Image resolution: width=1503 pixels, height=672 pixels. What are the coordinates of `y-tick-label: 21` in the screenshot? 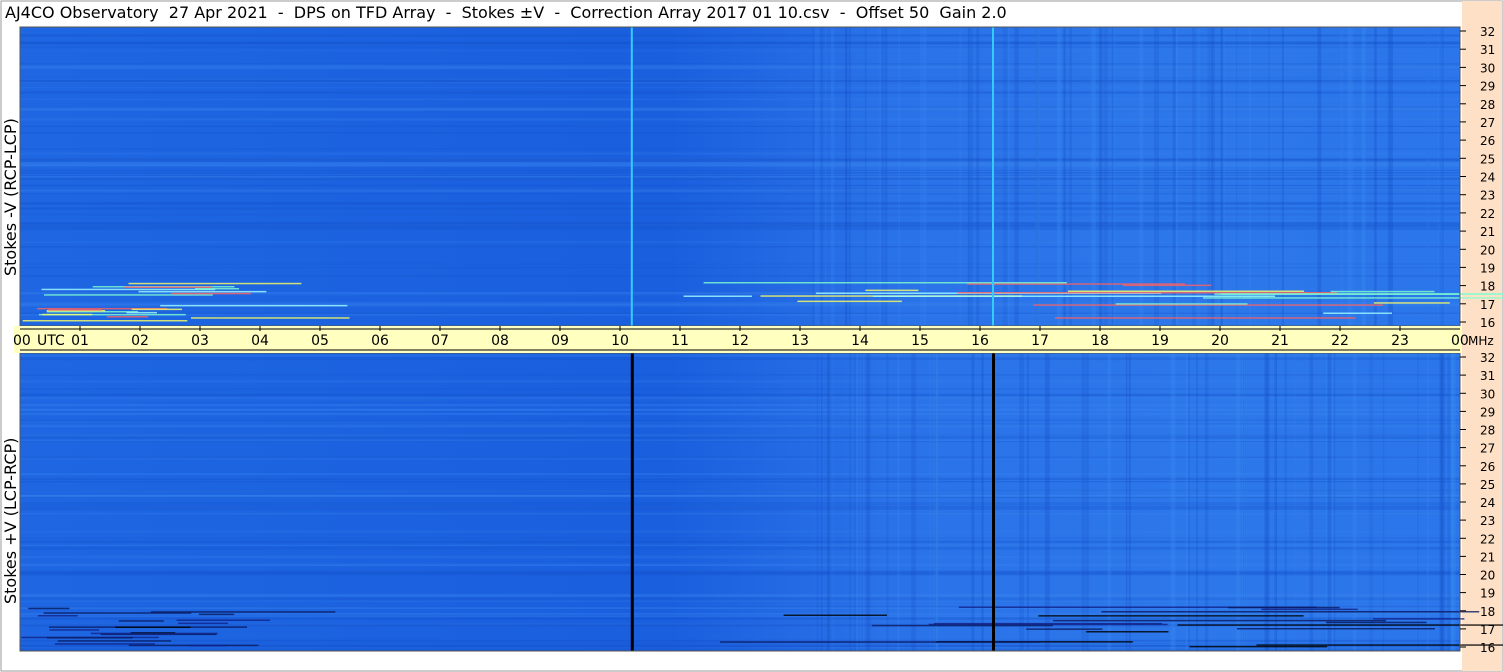 It's located at (1487, 557).